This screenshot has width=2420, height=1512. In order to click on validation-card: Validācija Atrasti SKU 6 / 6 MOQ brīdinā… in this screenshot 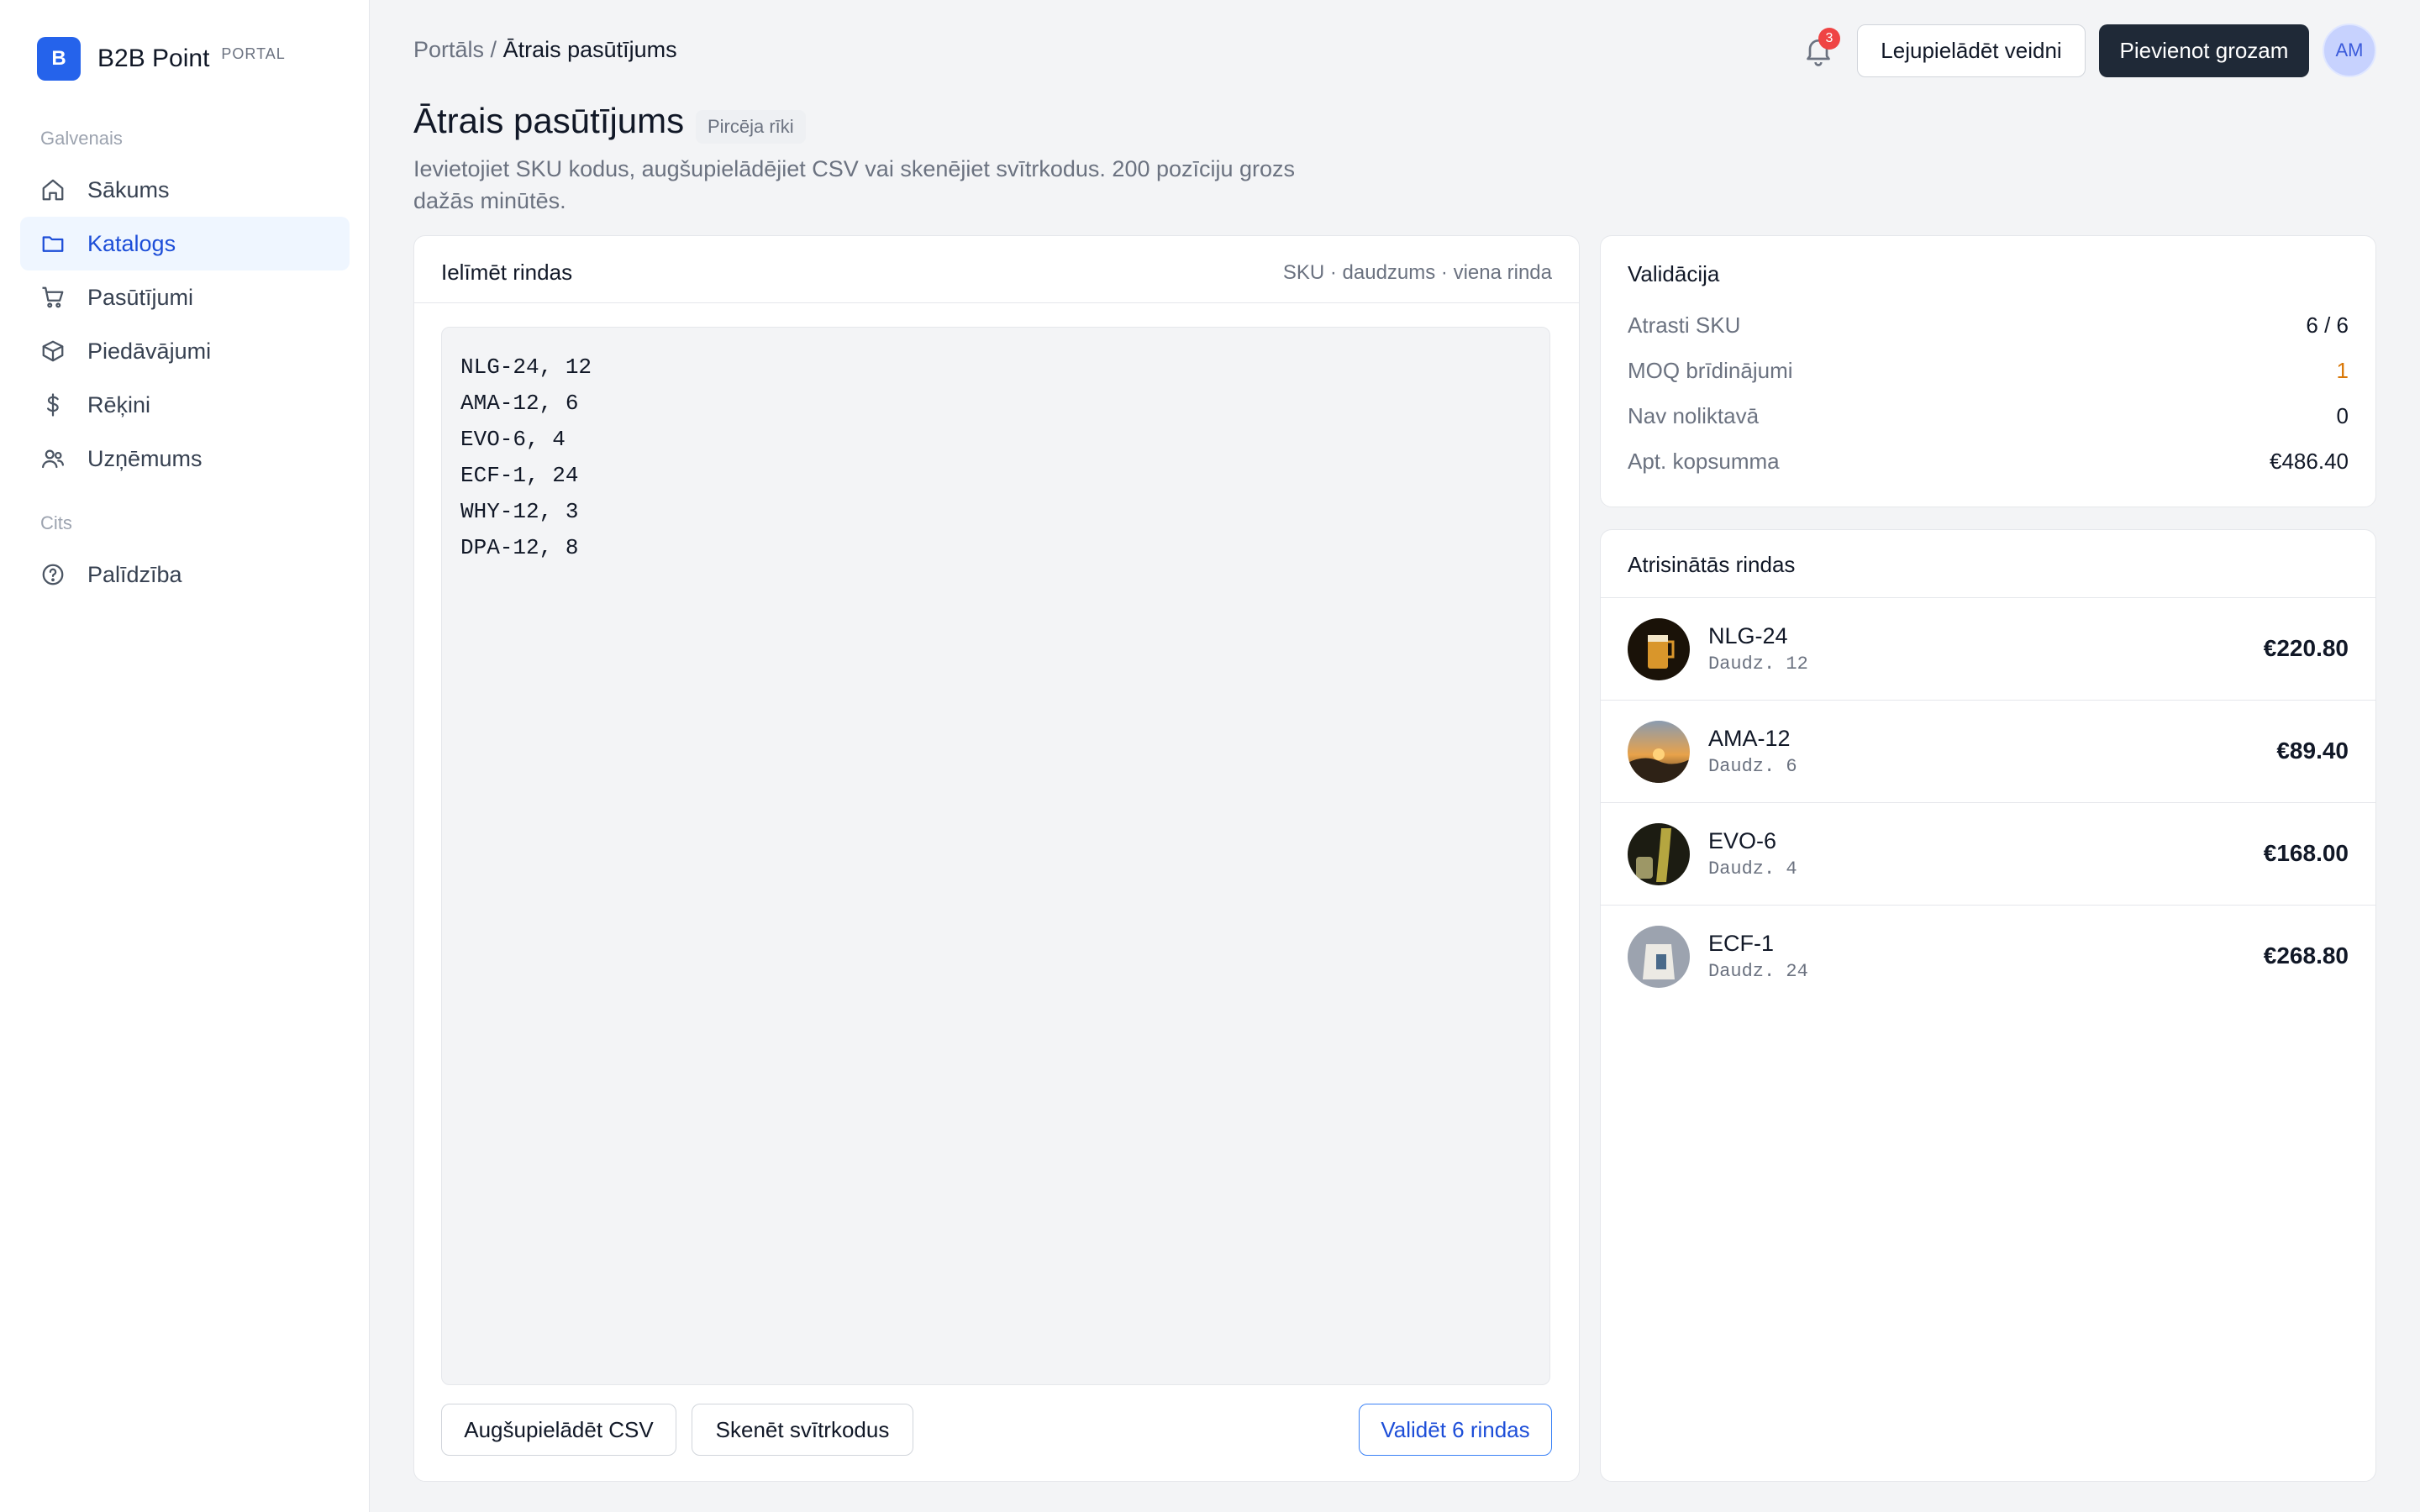, I will do `click(1988, 371)`.